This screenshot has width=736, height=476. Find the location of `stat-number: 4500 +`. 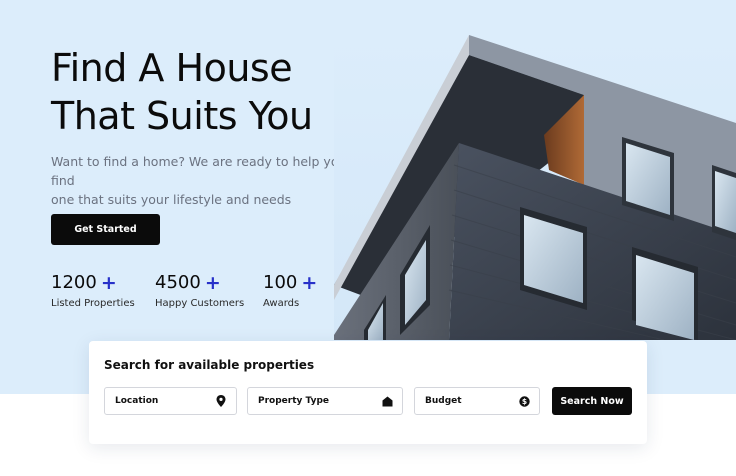

stat-number: 4500 + is located at coordinates (199, 283).